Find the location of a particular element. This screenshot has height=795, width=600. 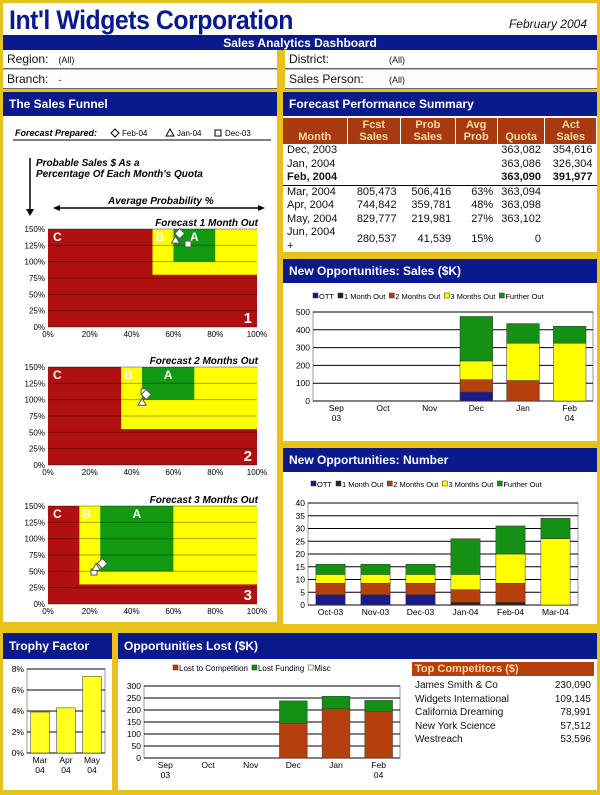

y-note: Percentage Of Each Month's Quota is located at coordinates (119, 174).